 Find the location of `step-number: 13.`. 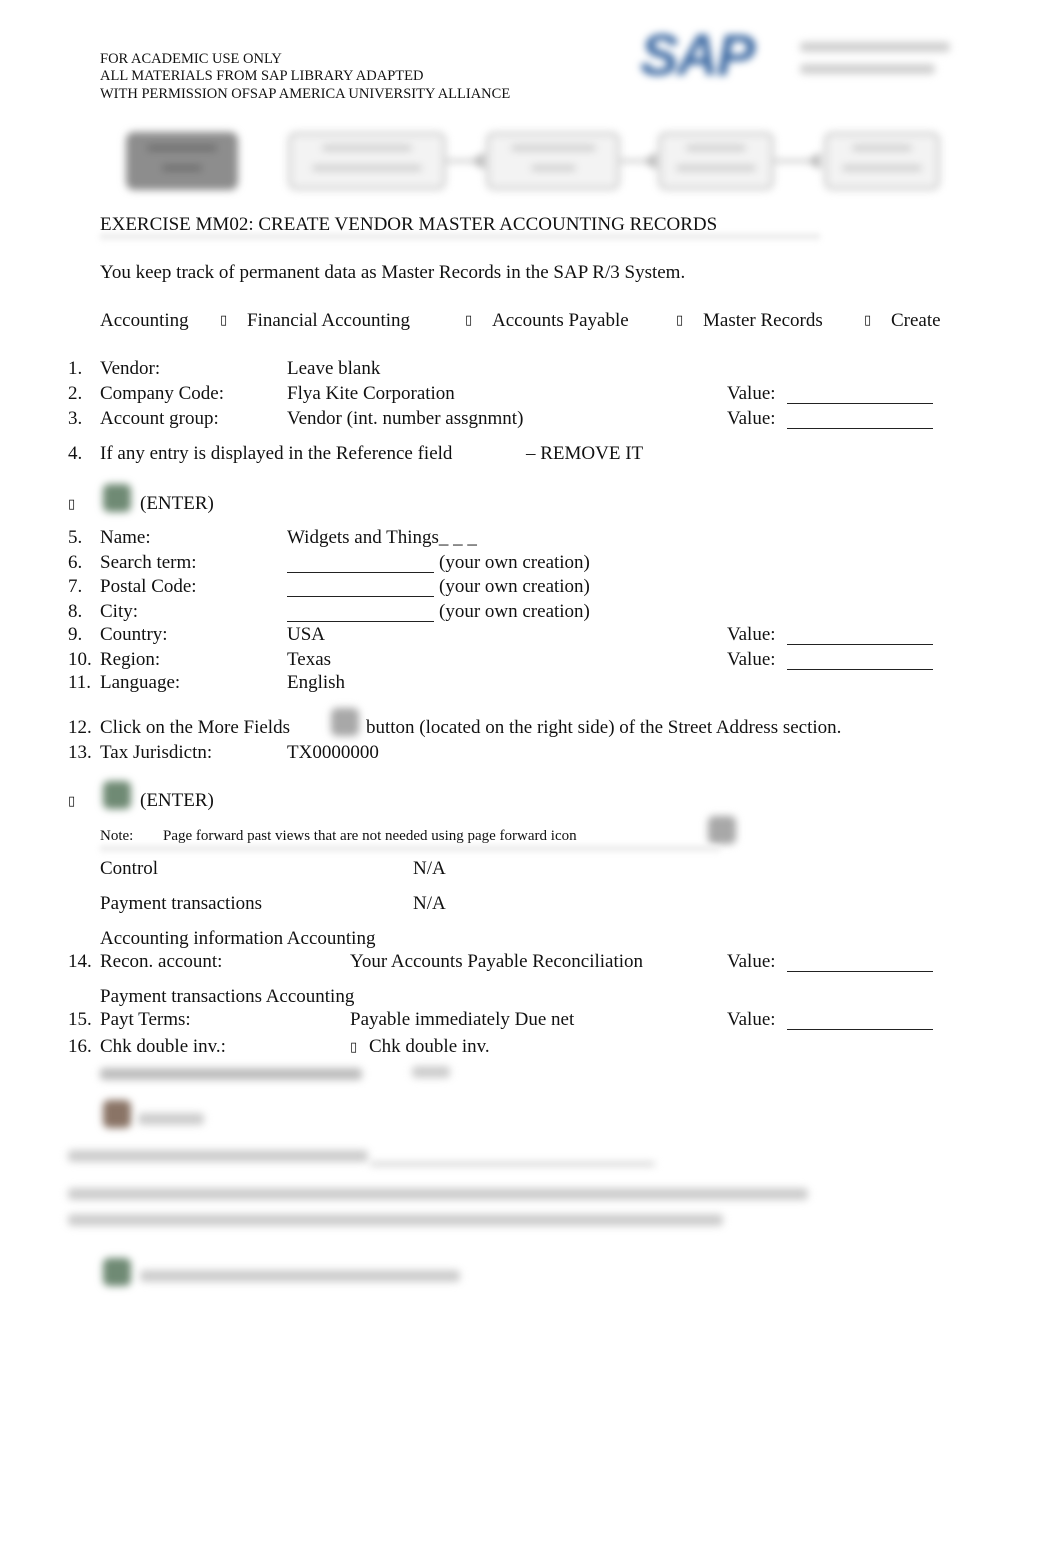

step-number: 13. is located at coordinates (80, 752).